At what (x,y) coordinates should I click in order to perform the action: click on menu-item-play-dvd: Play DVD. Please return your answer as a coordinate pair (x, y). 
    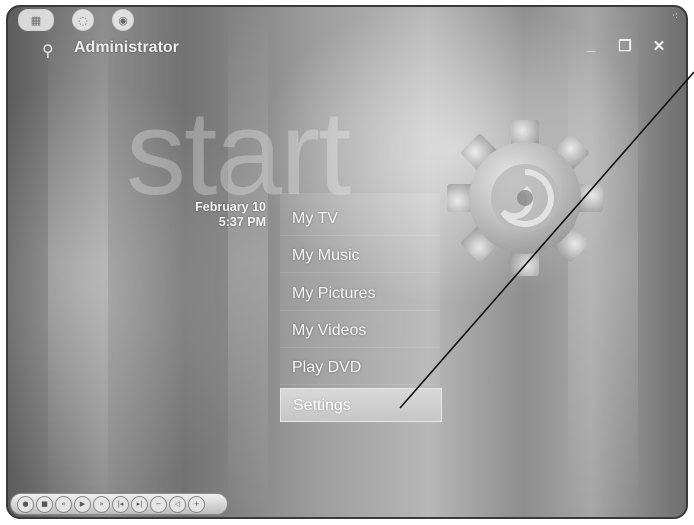
    Looking at the image, I should click on (360, 368).